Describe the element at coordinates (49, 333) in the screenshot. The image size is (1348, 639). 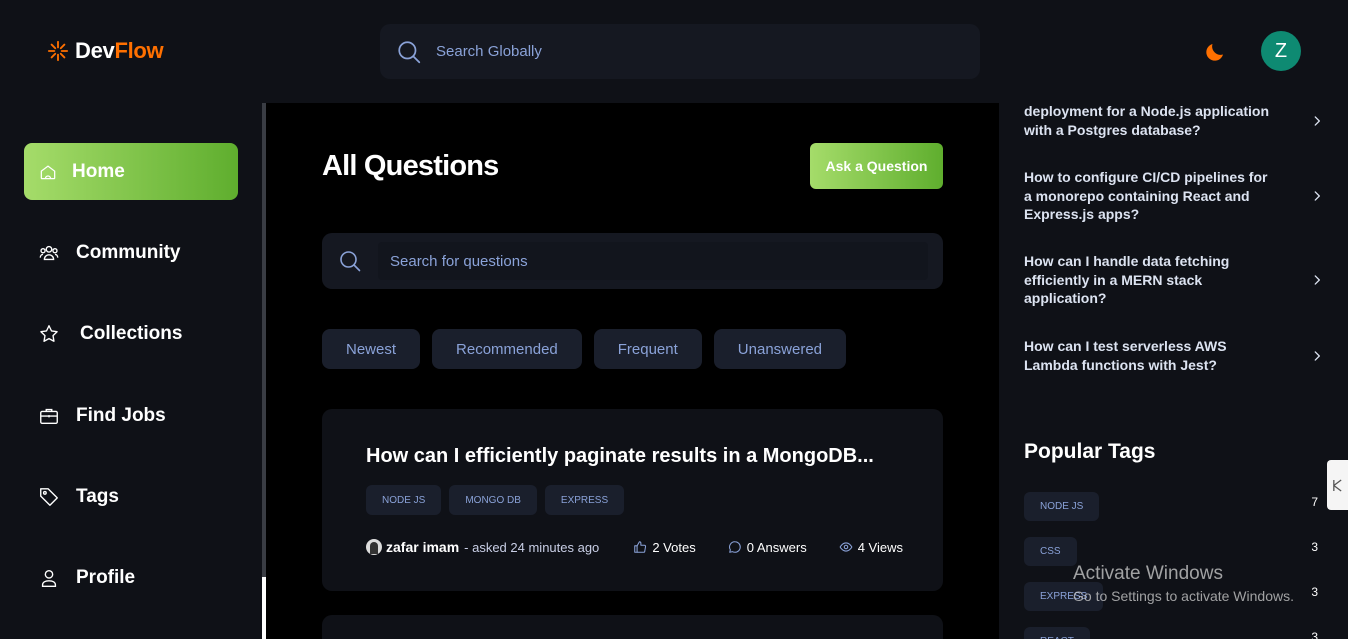
I see `star-icon` at that location.